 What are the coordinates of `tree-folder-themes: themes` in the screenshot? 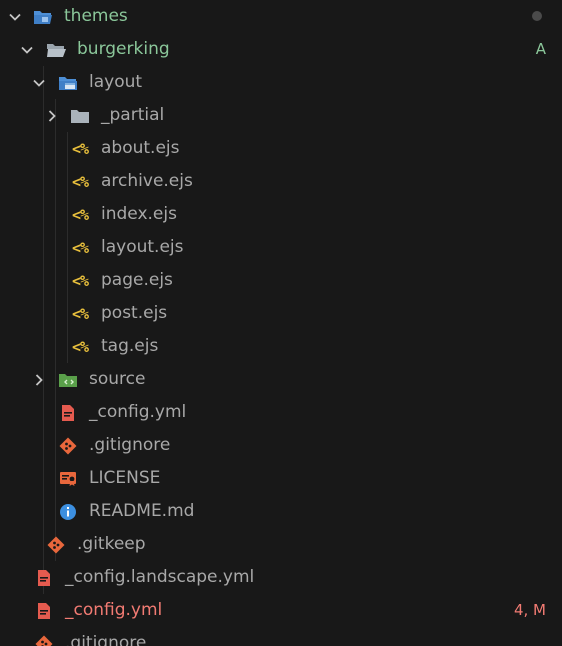 It's located at (281, 16).